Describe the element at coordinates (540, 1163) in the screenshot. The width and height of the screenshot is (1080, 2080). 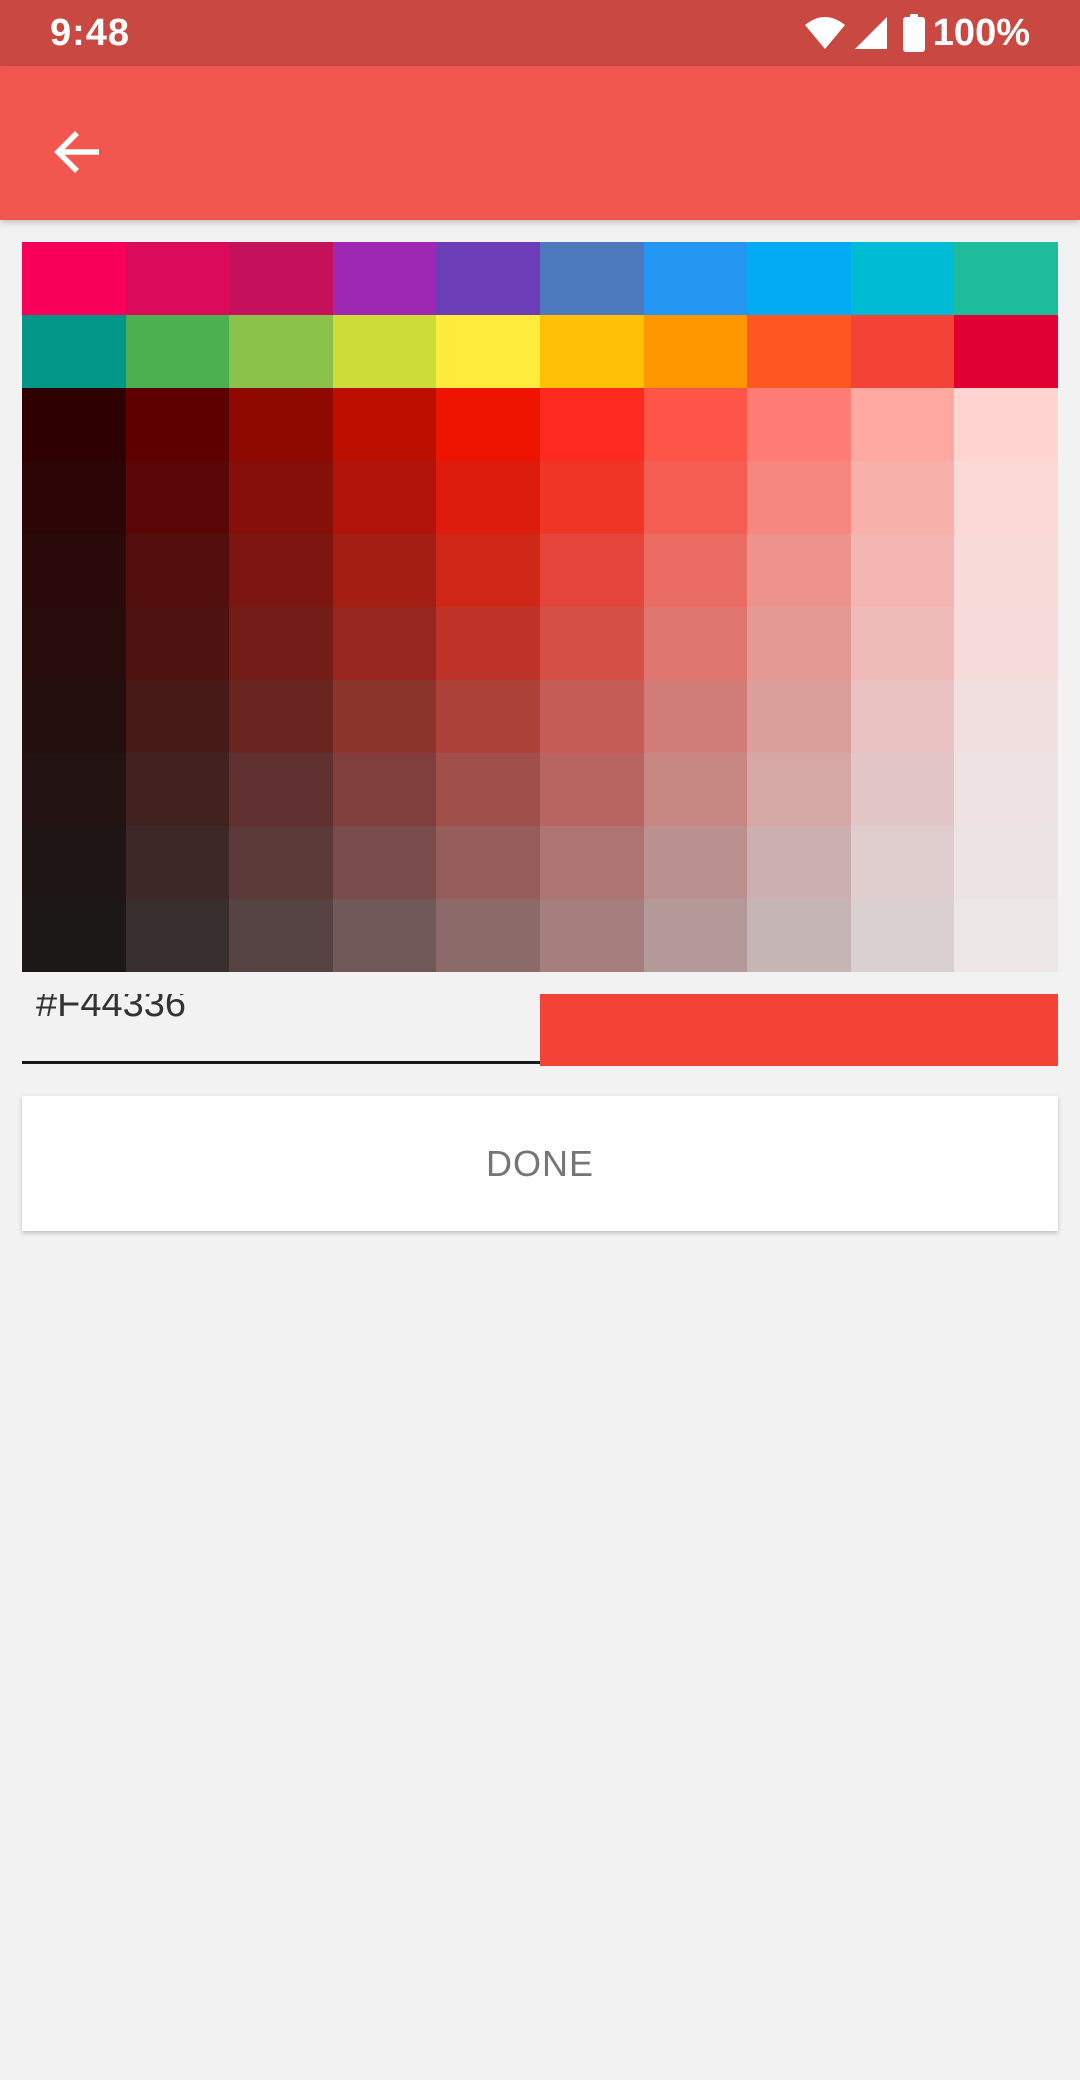
I see `done-button: DONE` at that location.